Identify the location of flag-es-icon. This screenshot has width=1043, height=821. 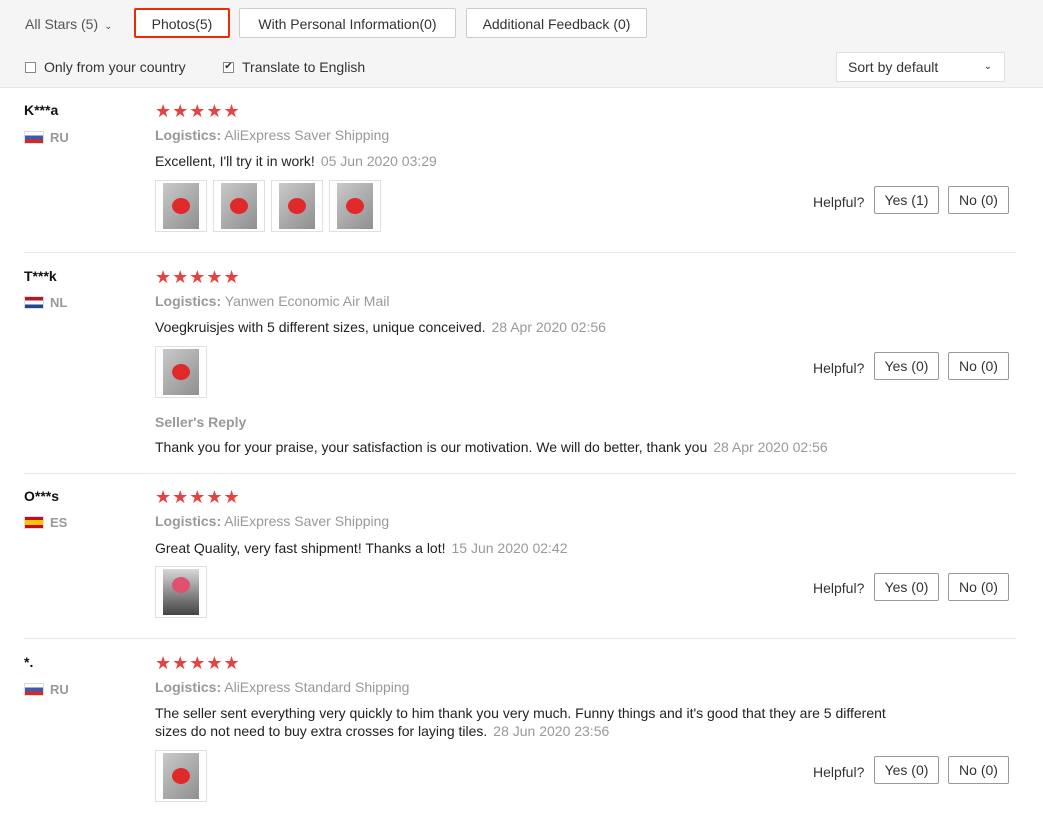
(34, 522).